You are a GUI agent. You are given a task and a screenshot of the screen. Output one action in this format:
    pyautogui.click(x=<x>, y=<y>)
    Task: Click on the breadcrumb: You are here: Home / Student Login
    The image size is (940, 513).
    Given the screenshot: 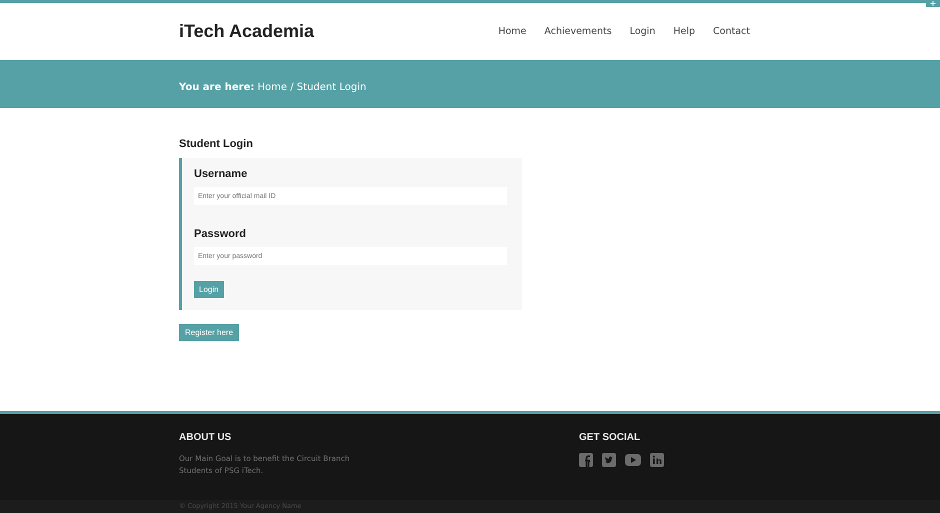 What is the action you would take?
    pyautogui.click(x=272, y=87)
    